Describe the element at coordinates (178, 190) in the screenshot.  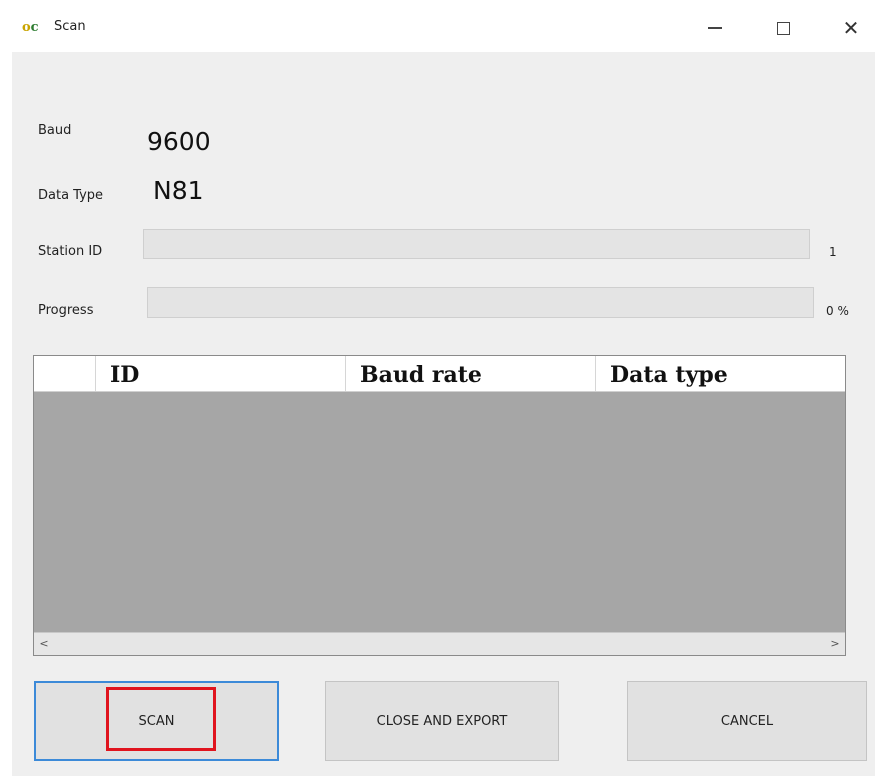
I see `data-type-value: N81` at that location.